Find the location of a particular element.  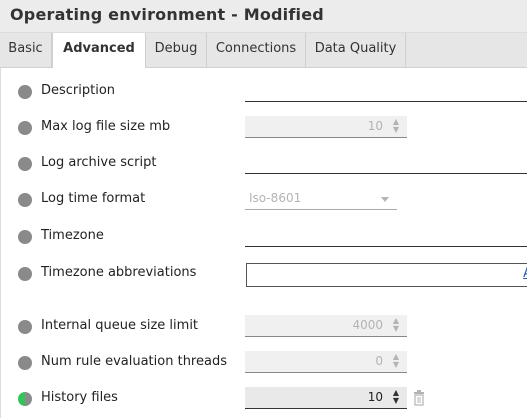

window-title: Operating environment - Modified is located at coordinates (167, 14).